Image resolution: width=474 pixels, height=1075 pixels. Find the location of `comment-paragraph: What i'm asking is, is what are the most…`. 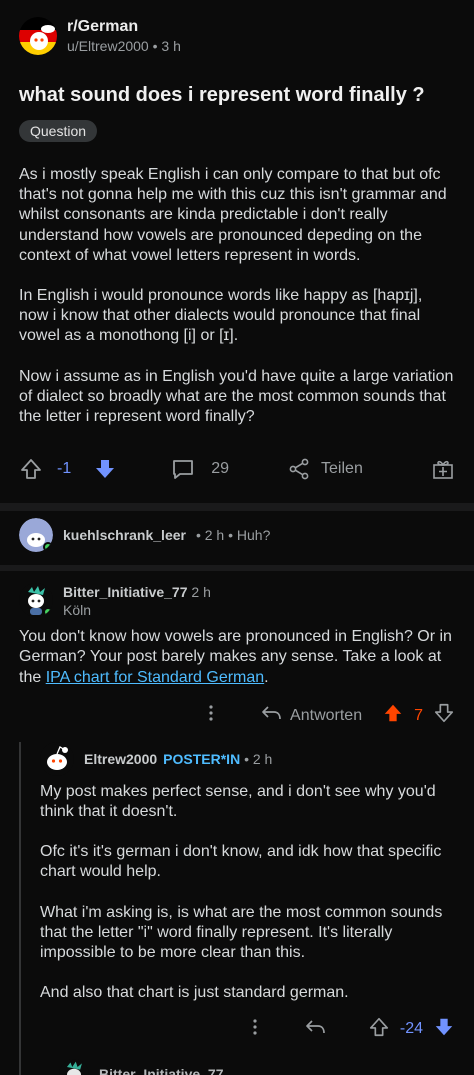

comment-paragraph: What i'm asking is, is what are the most… is located at coordinates (241, 932).